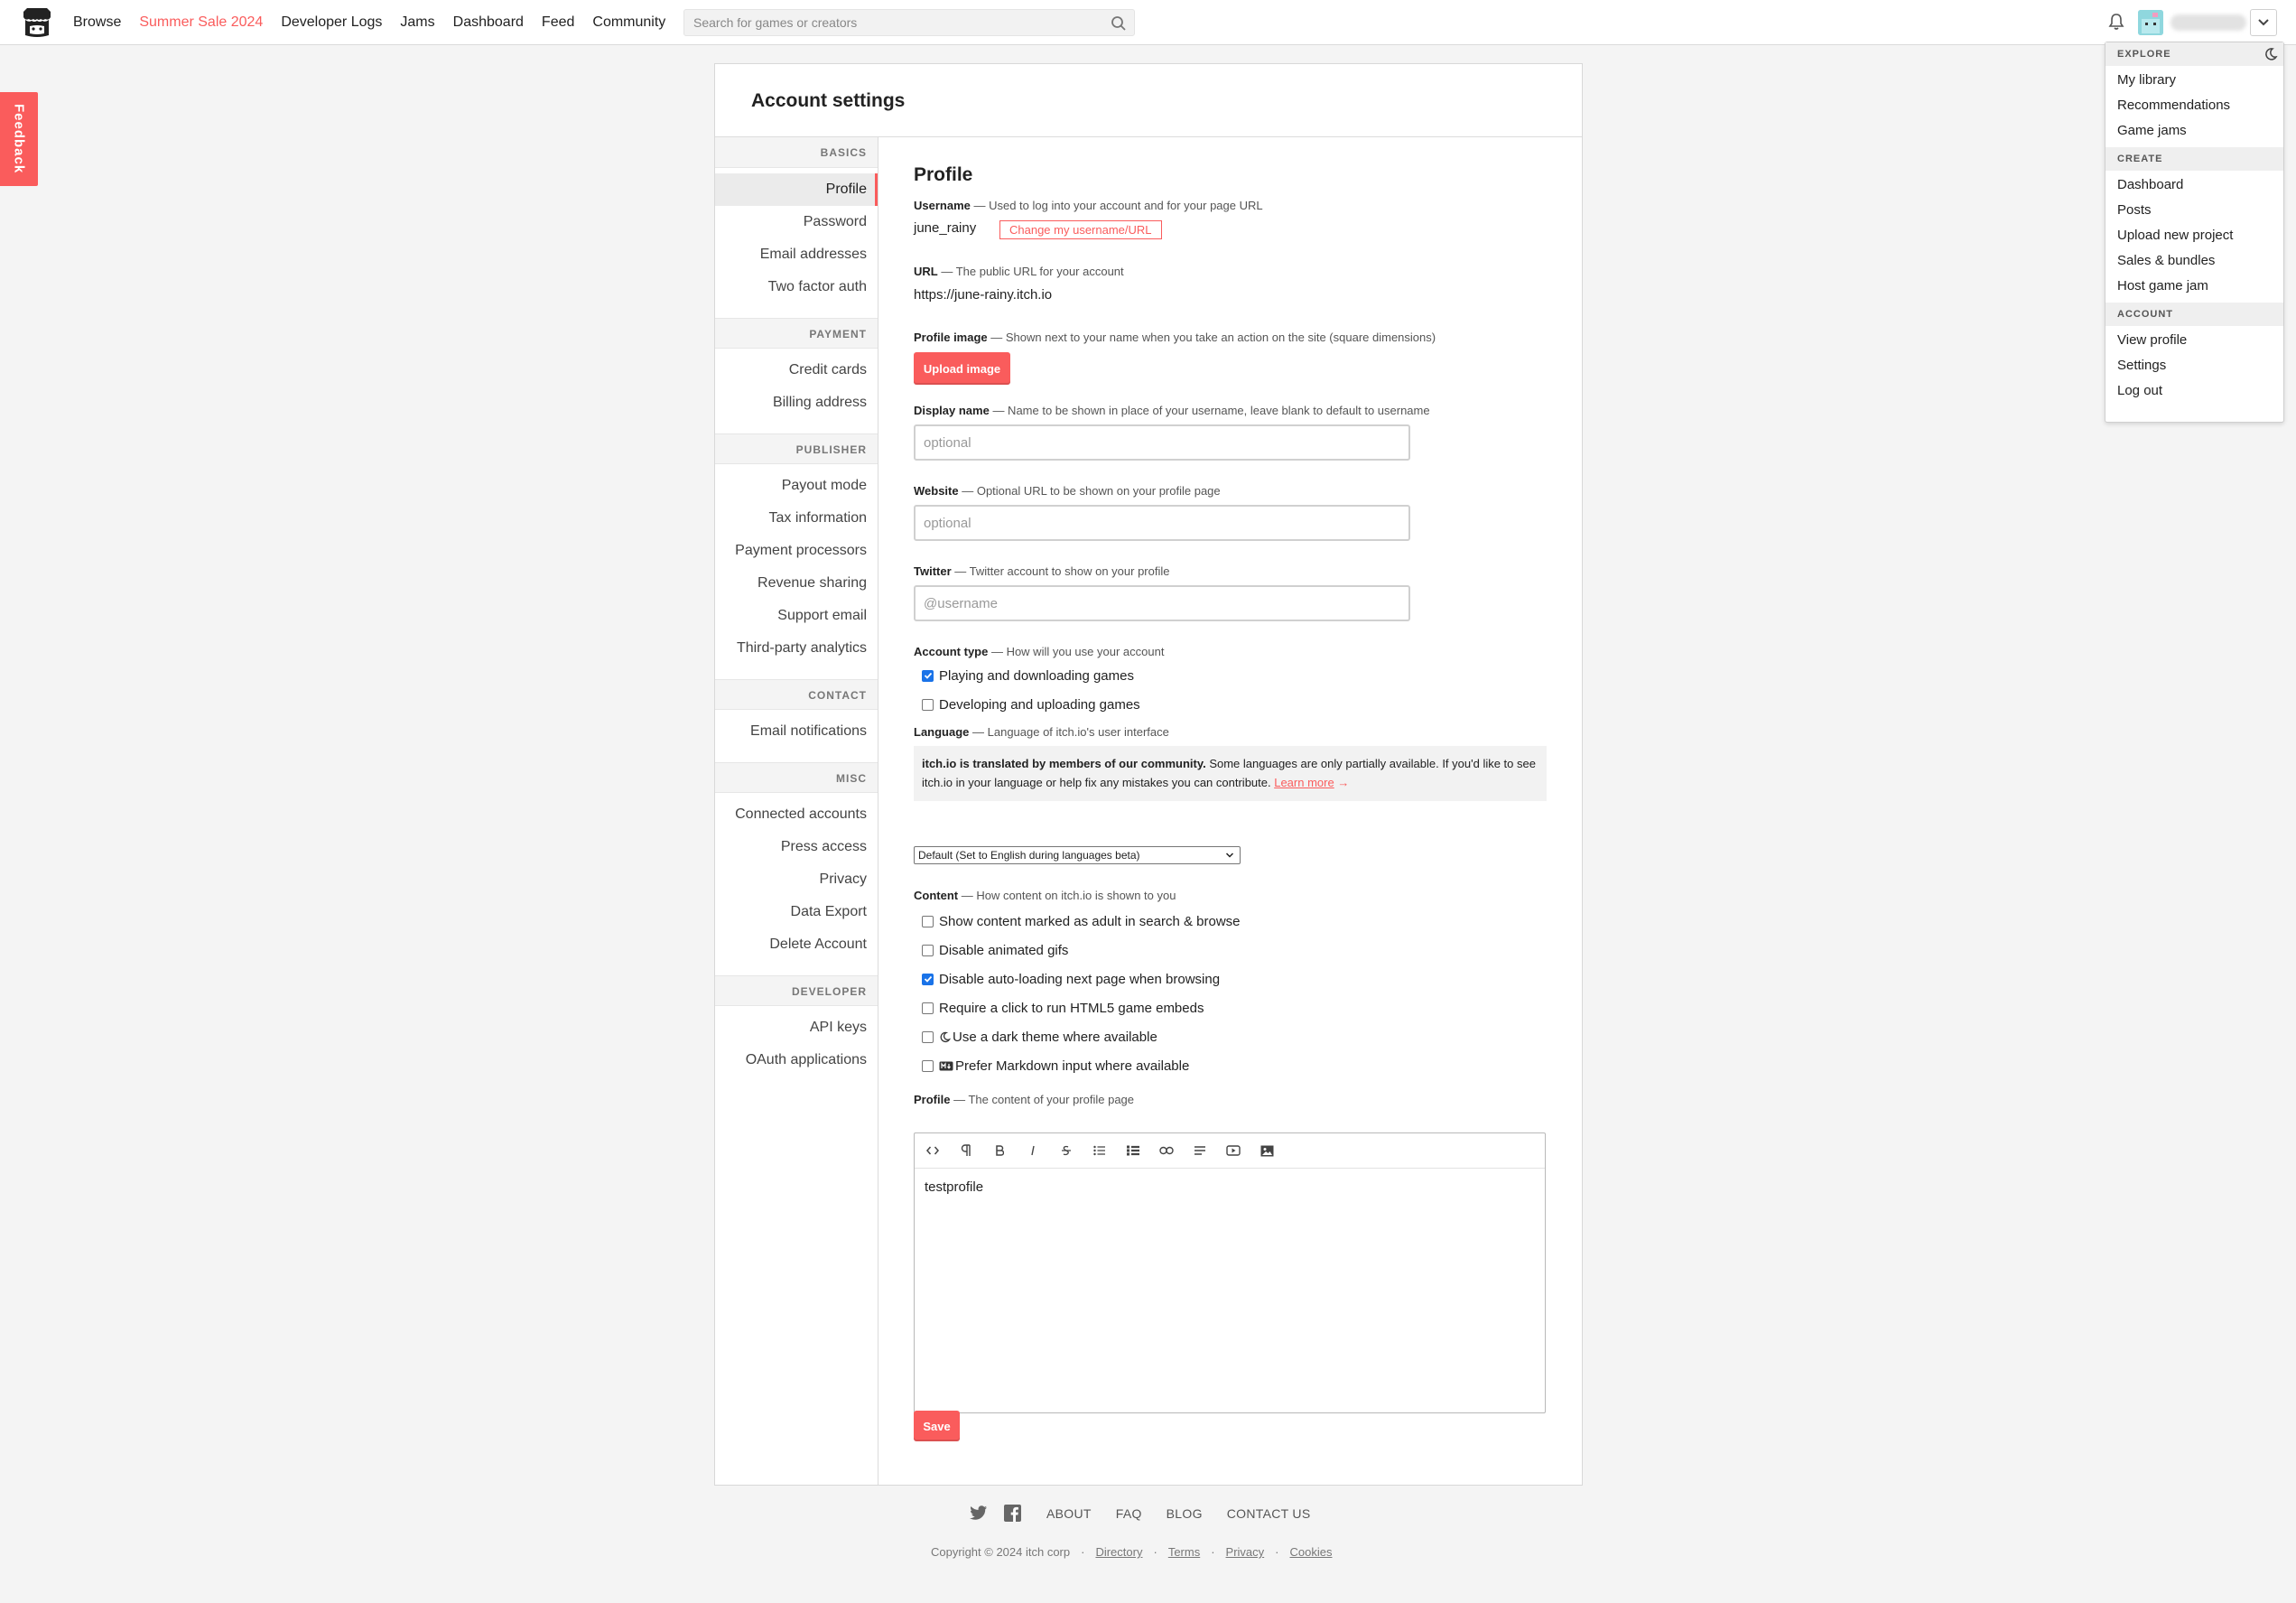  What do you see at coordinates (1199, 1150) in the screenshot?
I see `align-button` at bounding box center [1199, 1150].